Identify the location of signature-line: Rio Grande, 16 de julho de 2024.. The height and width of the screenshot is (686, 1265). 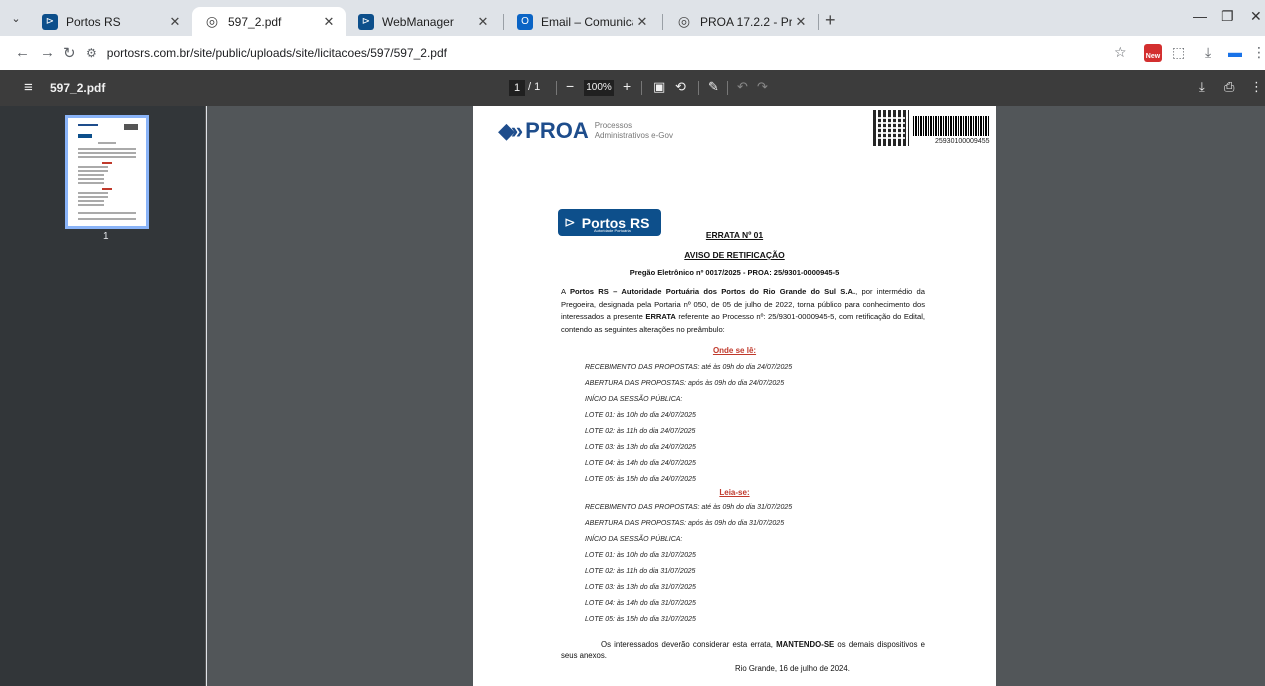
(792, 668).